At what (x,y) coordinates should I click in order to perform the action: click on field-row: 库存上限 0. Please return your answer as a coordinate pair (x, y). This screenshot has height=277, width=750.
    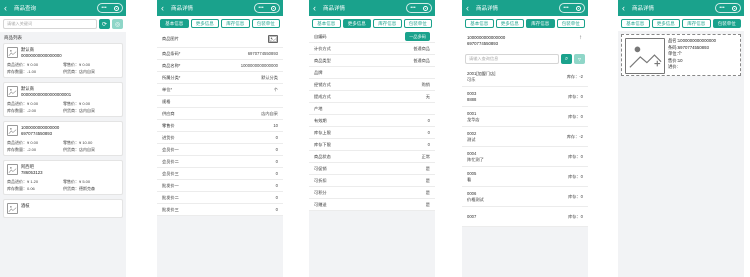
    Looking at the image, I should click on (372, 133).